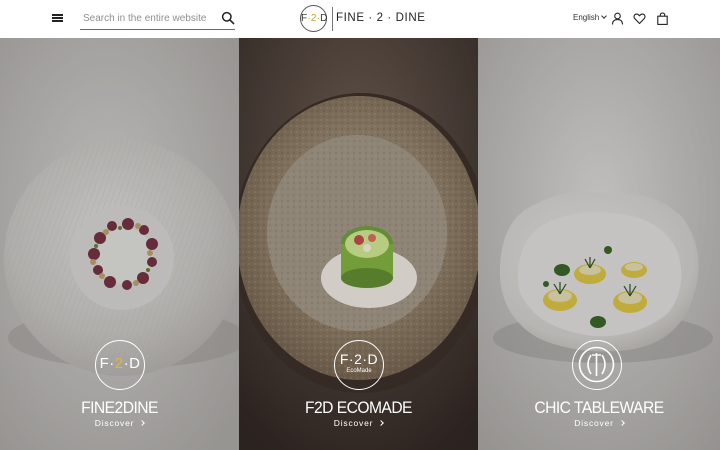  I want to click on logo-wordmark: FINE · 2 · DINE, so click(381, 18).